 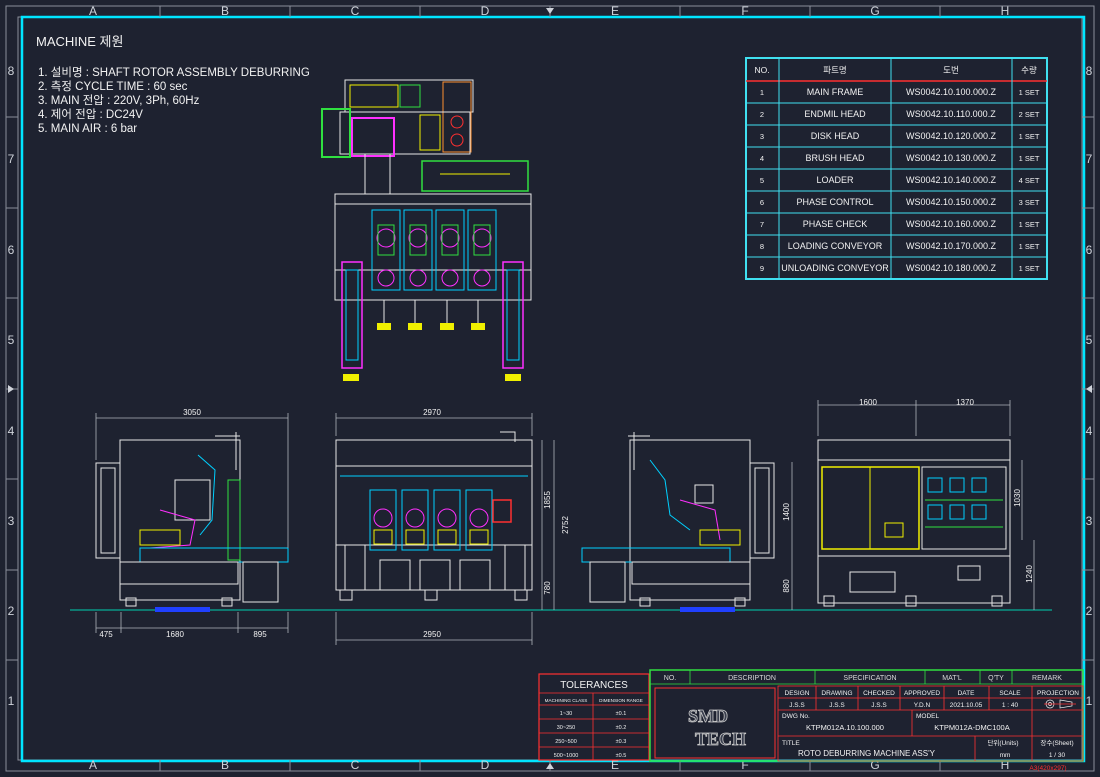 I want to click on table-cell: BRUSH HEAD, so click(x=835, y=158).